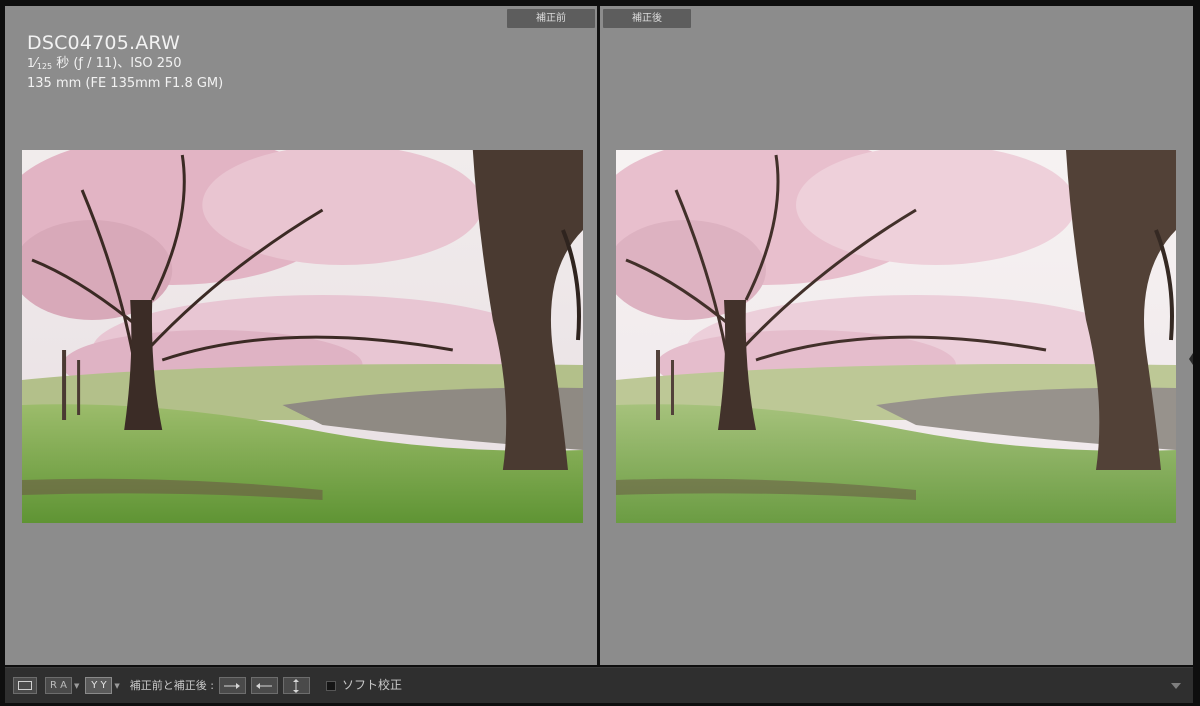 This screenshot has width=1200, height=706. I want to click on side-by-side-compare-button: Y Y, so click(99, 685).